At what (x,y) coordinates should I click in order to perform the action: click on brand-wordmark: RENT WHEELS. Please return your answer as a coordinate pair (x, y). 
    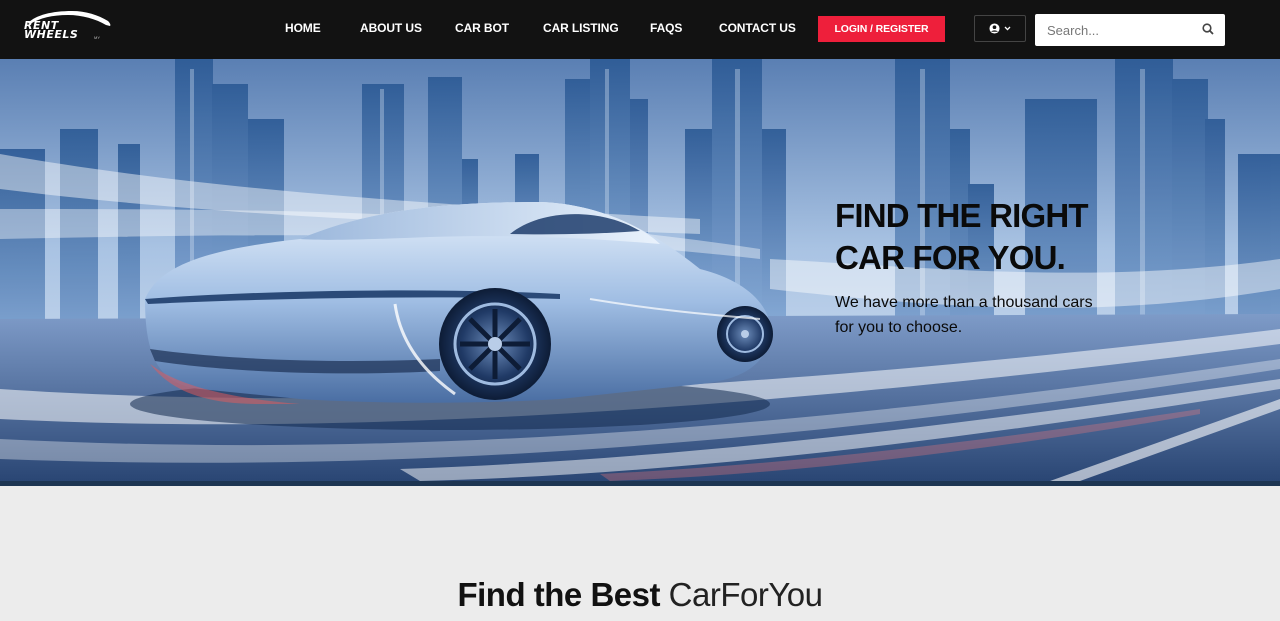
    Looking at the image, I should click on (51, 30).